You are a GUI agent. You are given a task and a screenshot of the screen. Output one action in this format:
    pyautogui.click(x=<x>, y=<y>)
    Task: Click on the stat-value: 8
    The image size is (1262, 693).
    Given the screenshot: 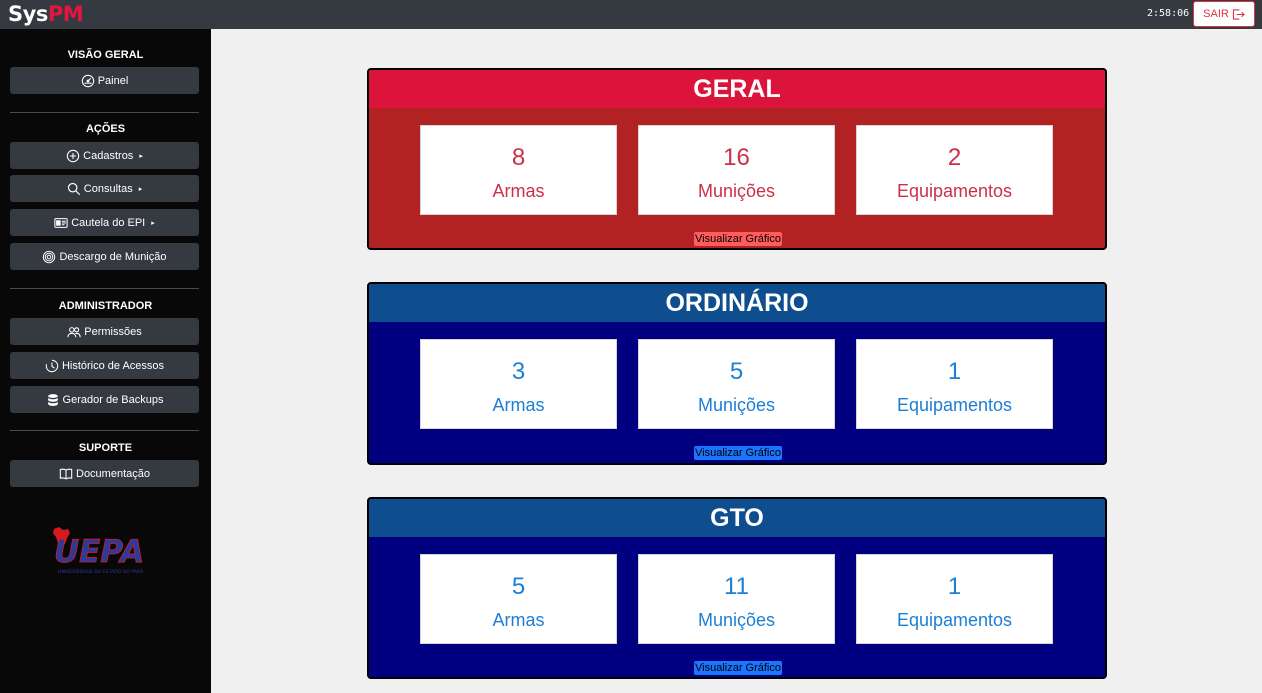 What is the action you would take?
    pyautogui.click(x=518, y=157)
    